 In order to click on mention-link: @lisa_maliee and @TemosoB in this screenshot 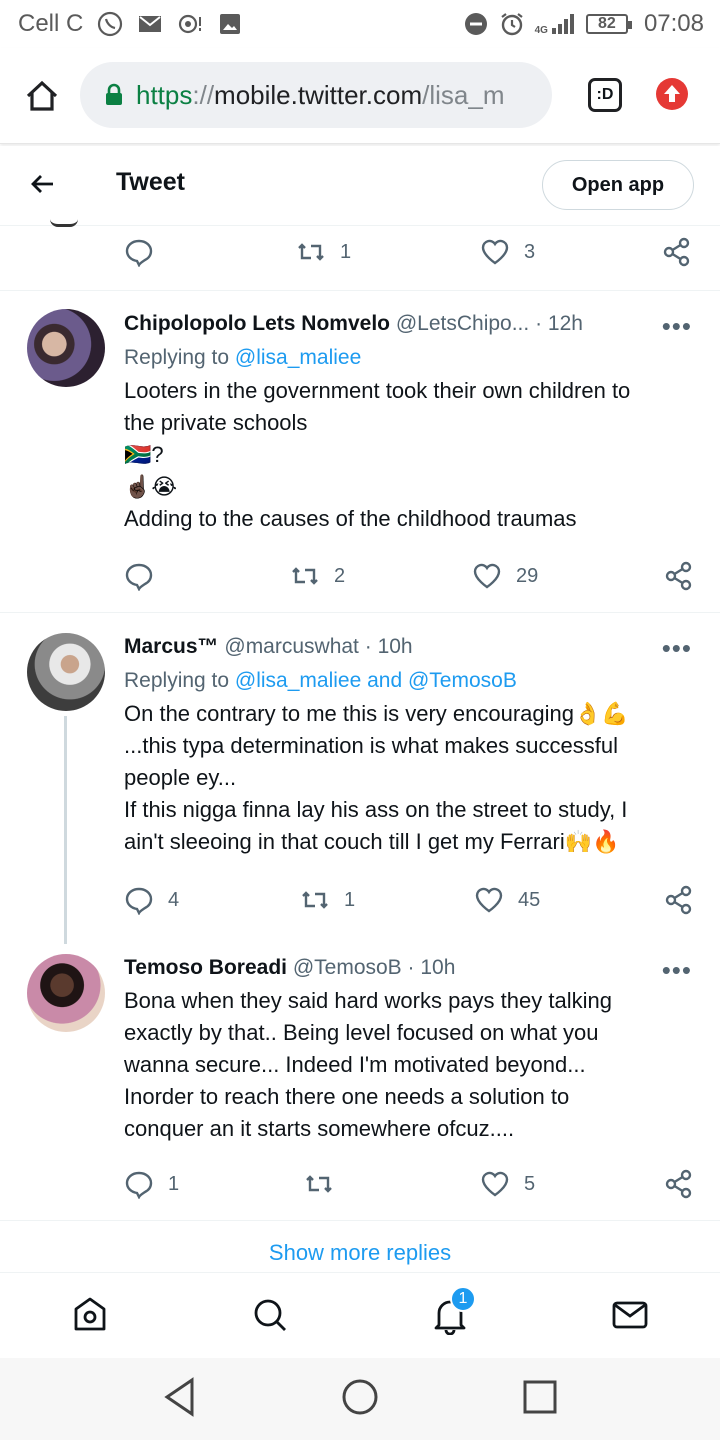, I will do `click(376, 680)`.